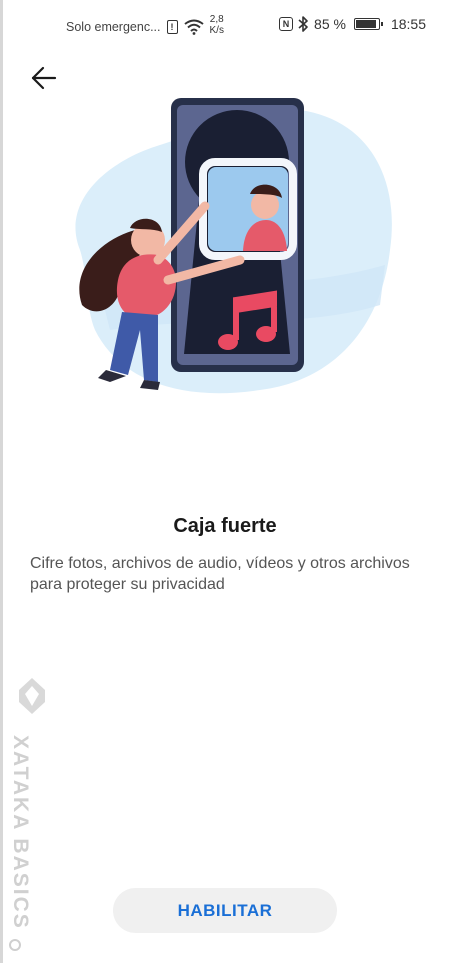  What do you see at coordinates (225, 910) in the screenshot?
I see `enable-button: HABILITAR` at bounding box center [225, 910].